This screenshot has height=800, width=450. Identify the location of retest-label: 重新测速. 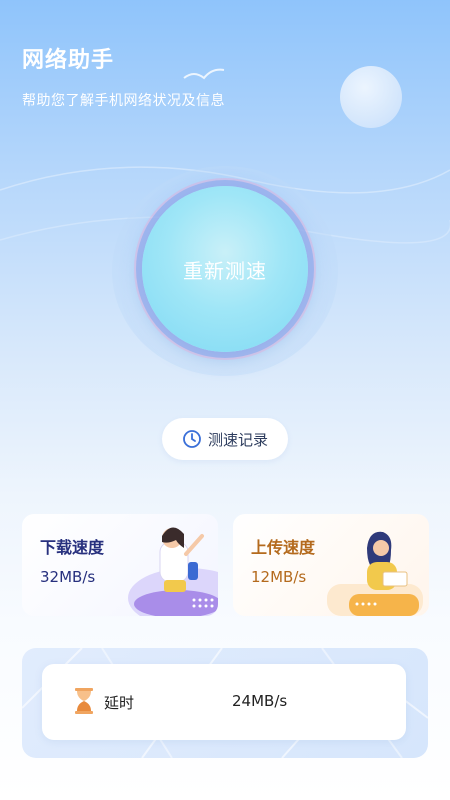
(225, 270).